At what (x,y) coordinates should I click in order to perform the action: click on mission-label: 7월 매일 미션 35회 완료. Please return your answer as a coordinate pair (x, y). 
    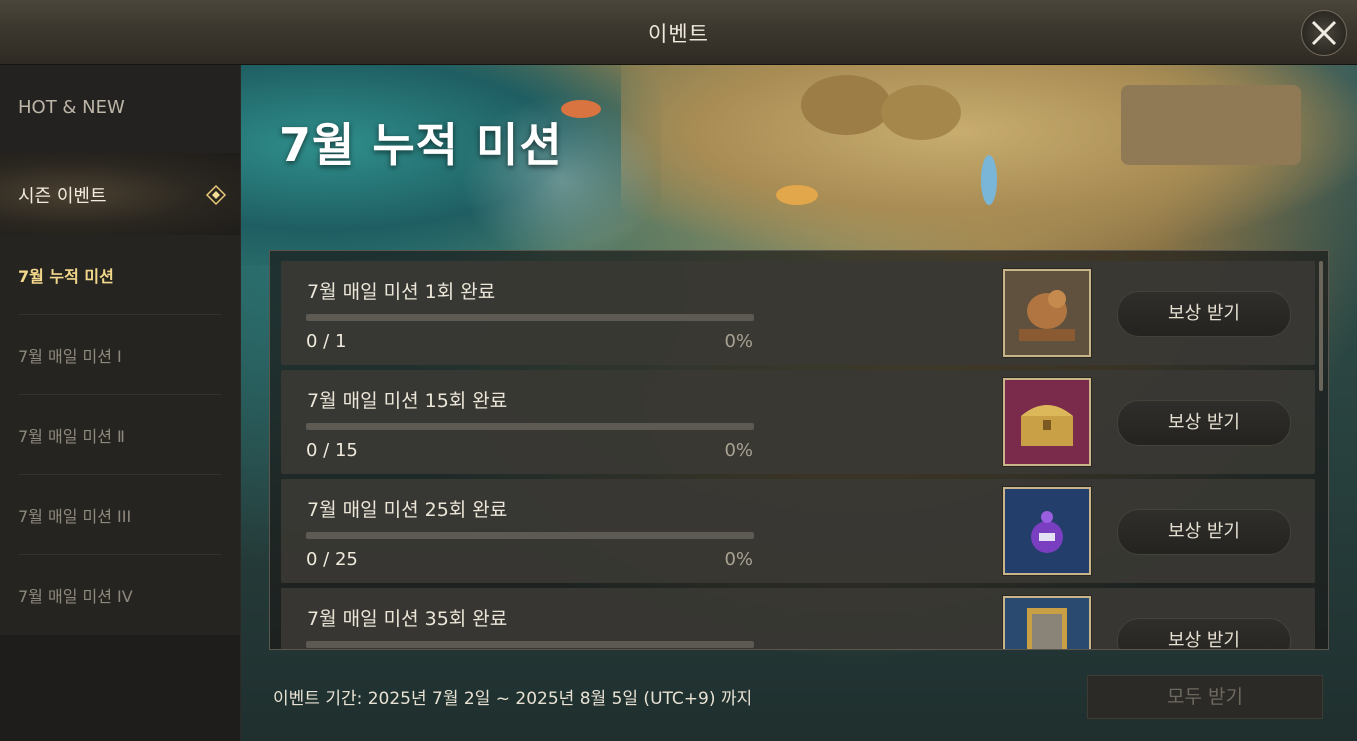
    Looking at the image, I should click on (407, 619).